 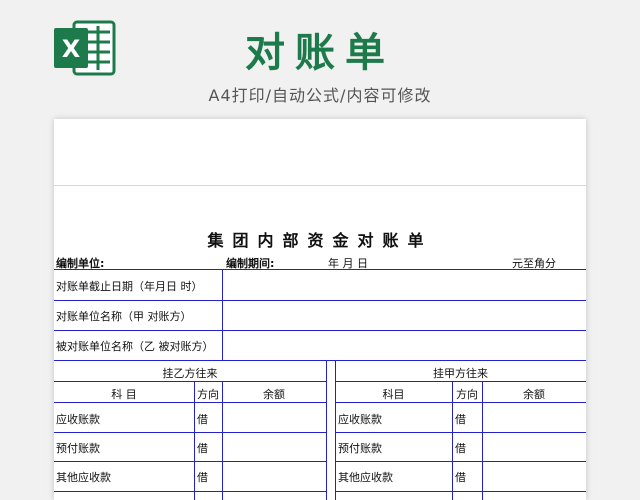 What do you see at coordinates (320, 240) in the screenshot?
I see `document-title: 集团内部资金对账单` at bounding box center [320, 240].